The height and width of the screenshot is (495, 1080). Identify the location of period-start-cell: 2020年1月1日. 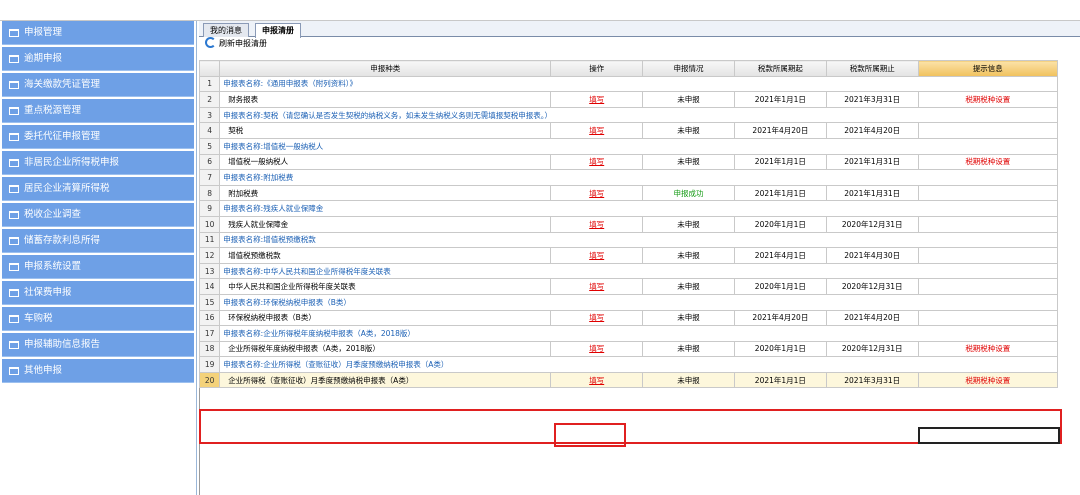
(780, 286).